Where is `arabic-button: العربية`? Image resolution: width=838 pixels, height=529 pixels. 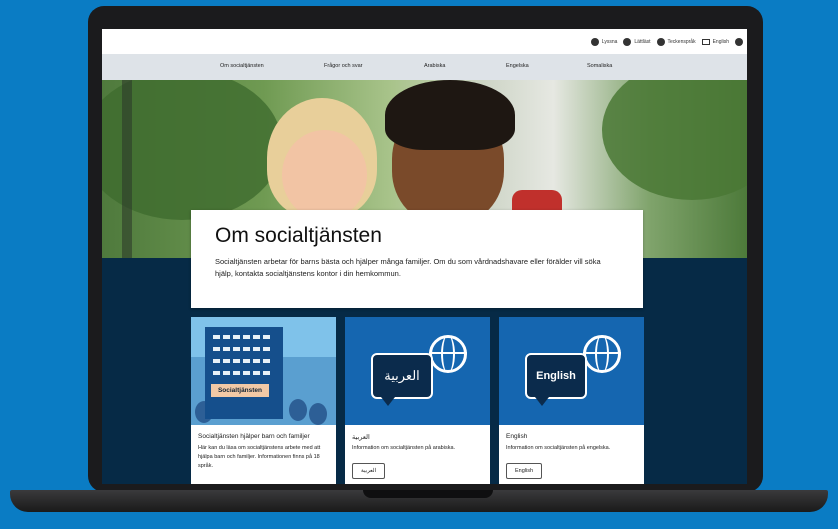
arabic-button: العربية is located at coordinates (369, 471).